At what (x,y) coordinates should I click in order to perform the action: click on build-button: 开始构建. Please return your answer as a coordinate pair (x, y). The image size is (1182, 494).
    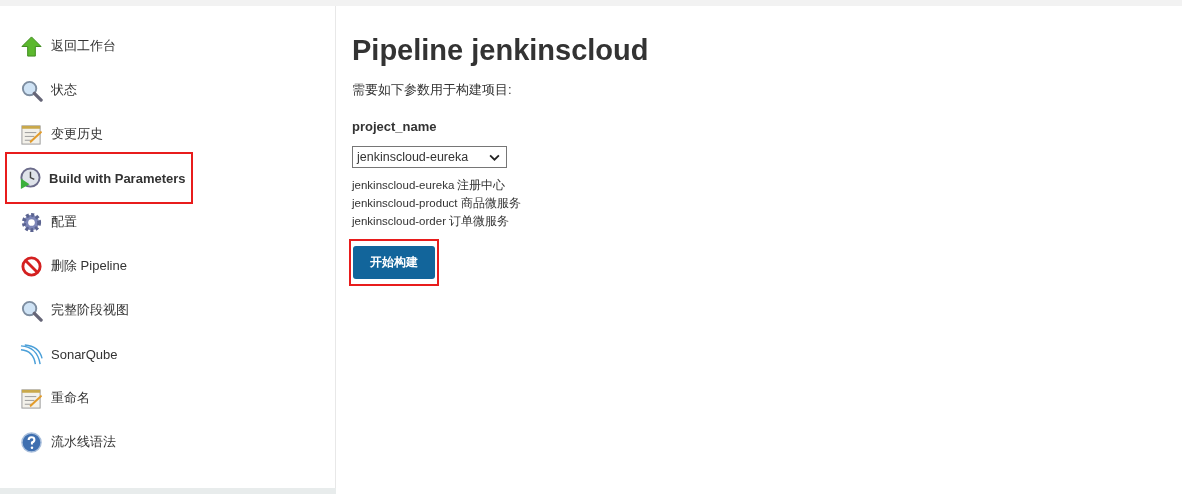
    Looking at the image, I should click on (394, 262).